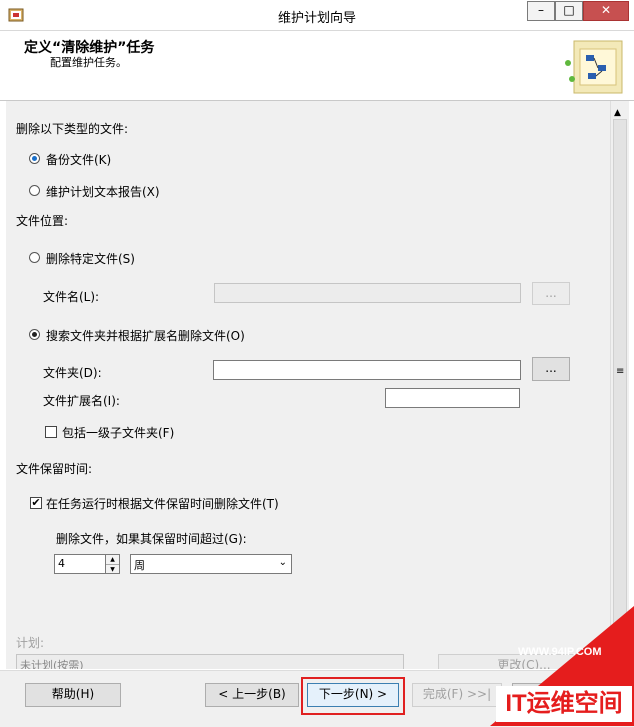  I want to click on older-than-label: 删除文件，如果其保留时间超过(G):, so click(151, 539).